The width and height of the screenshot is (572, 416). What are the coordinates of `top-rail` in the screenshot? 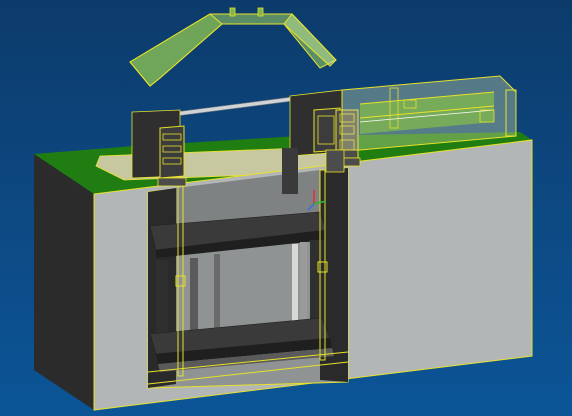 It's located at (230, 107).